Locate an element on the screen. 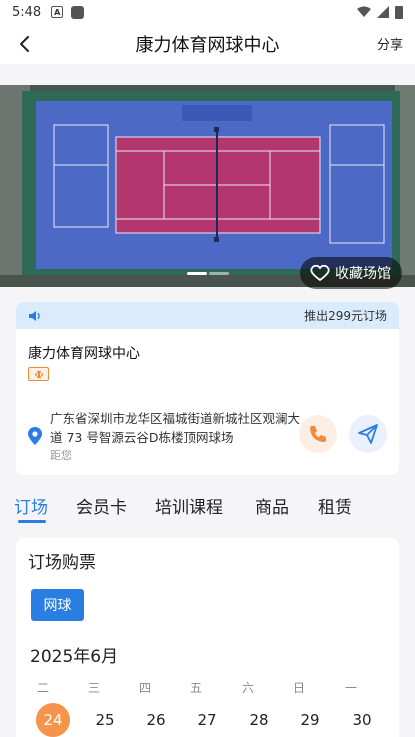 Image resolution: width=415 pixels, height=737 pixels. tab-training-courses: 培训课程 is located at coordinates (189, 505).